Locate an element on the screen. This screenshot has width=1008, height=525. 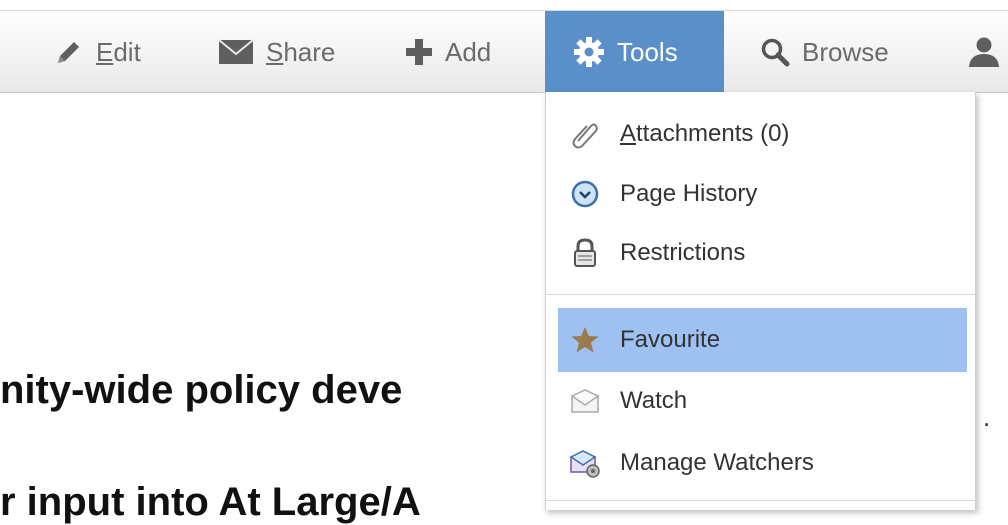
tools-button: Tools is located at coordinates (634, 52).